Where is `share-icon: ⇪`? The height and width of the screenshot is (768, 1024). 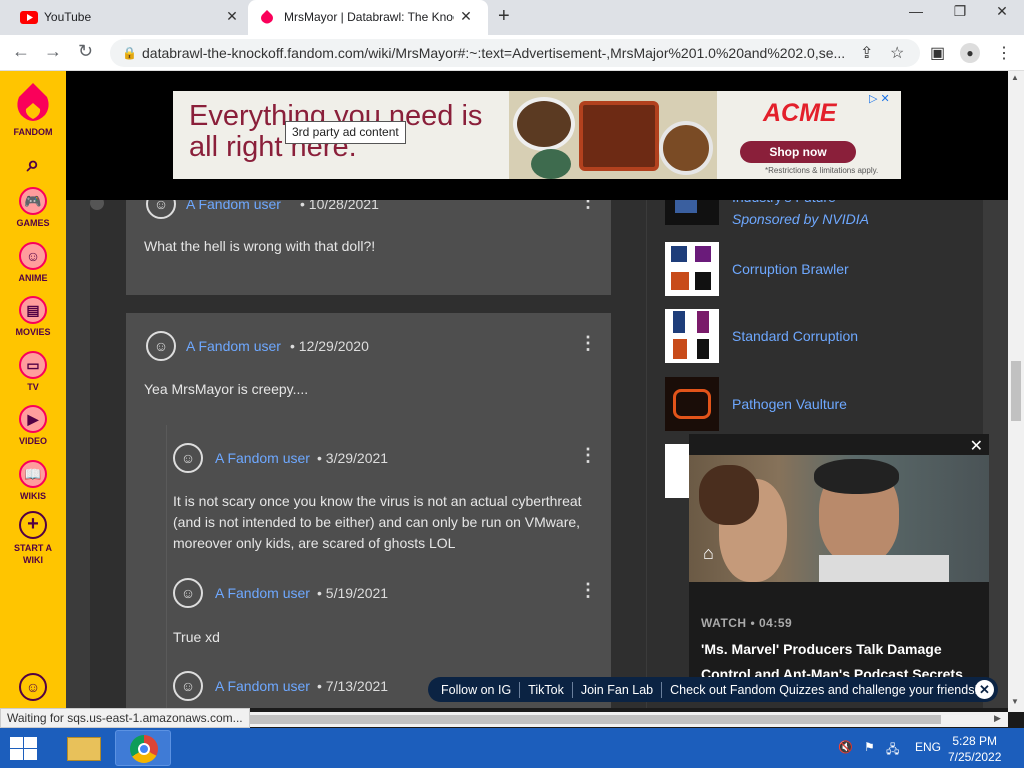 share-icon: ⇪ is located at coordinates (866, 53).